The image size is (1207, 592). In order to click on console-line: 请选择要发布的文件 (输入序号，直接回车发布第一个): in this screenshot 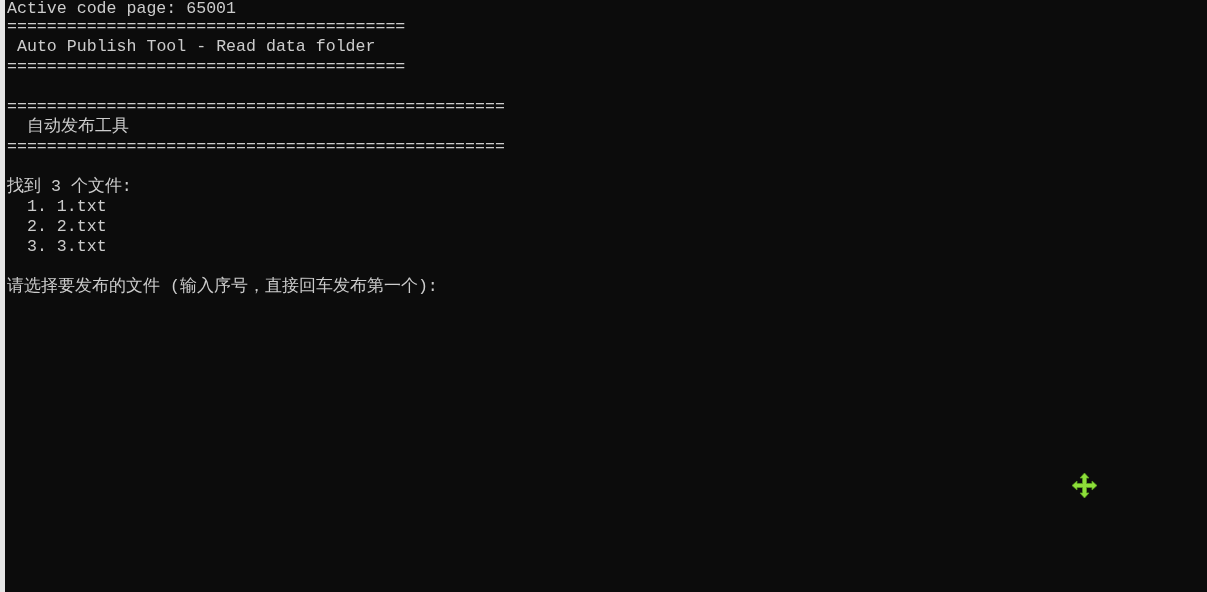, I will do `click(222, 287)`.